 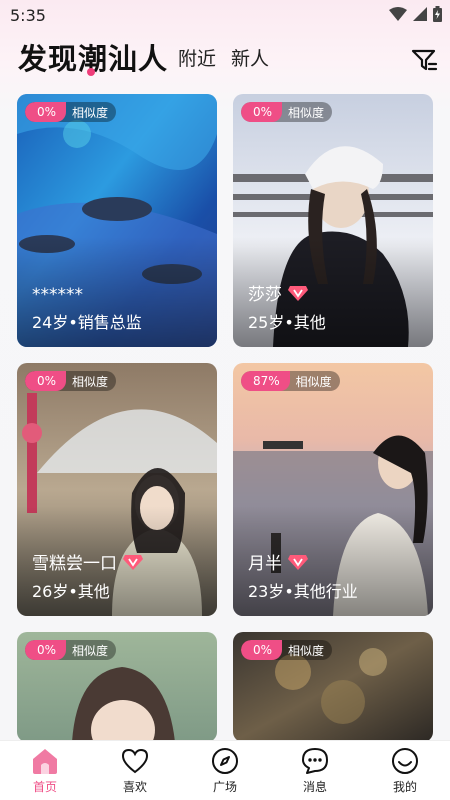 I want to click on card-name-row: 月半, so click(x=278, y=561).